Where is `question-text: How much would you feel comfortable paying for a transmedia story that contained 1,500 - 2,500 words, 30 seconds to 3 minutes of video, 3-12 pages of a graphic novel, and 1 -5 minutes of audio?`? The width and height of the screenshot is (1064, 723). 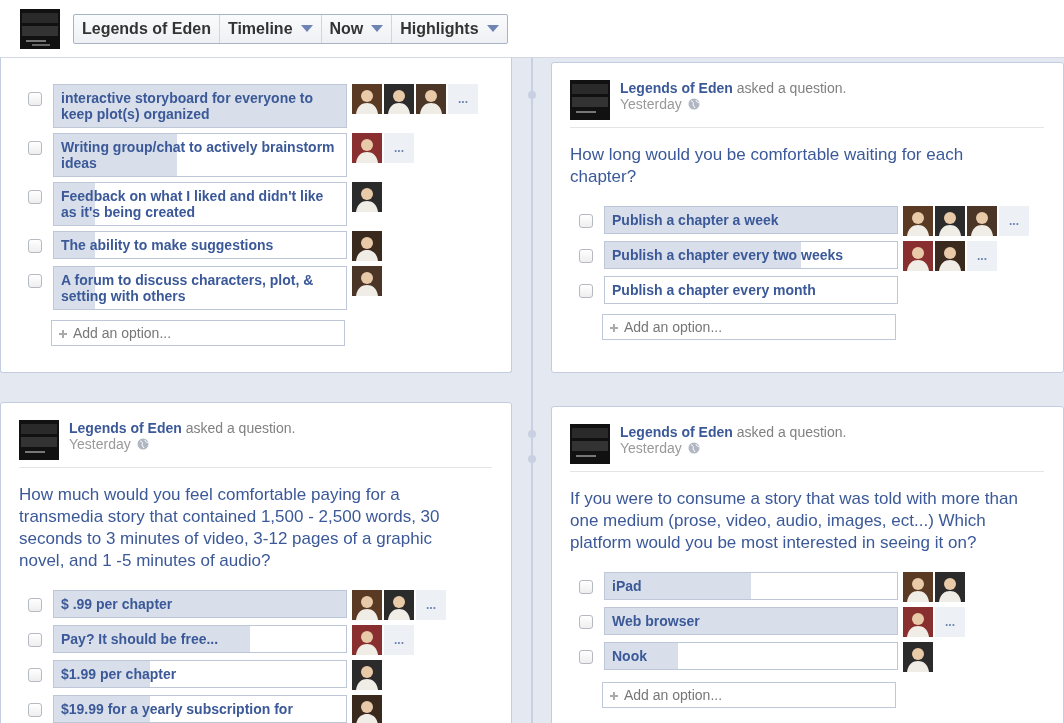 question-text: How much would you feel comfortable paying for a transmedia story that contained 1,500 - 2,500 words, 30 seconds to 3 minutes of video, 3-12 pages of a graphic novel, and 1 -5 minutes of audio? is located at coordinates (230, 528).